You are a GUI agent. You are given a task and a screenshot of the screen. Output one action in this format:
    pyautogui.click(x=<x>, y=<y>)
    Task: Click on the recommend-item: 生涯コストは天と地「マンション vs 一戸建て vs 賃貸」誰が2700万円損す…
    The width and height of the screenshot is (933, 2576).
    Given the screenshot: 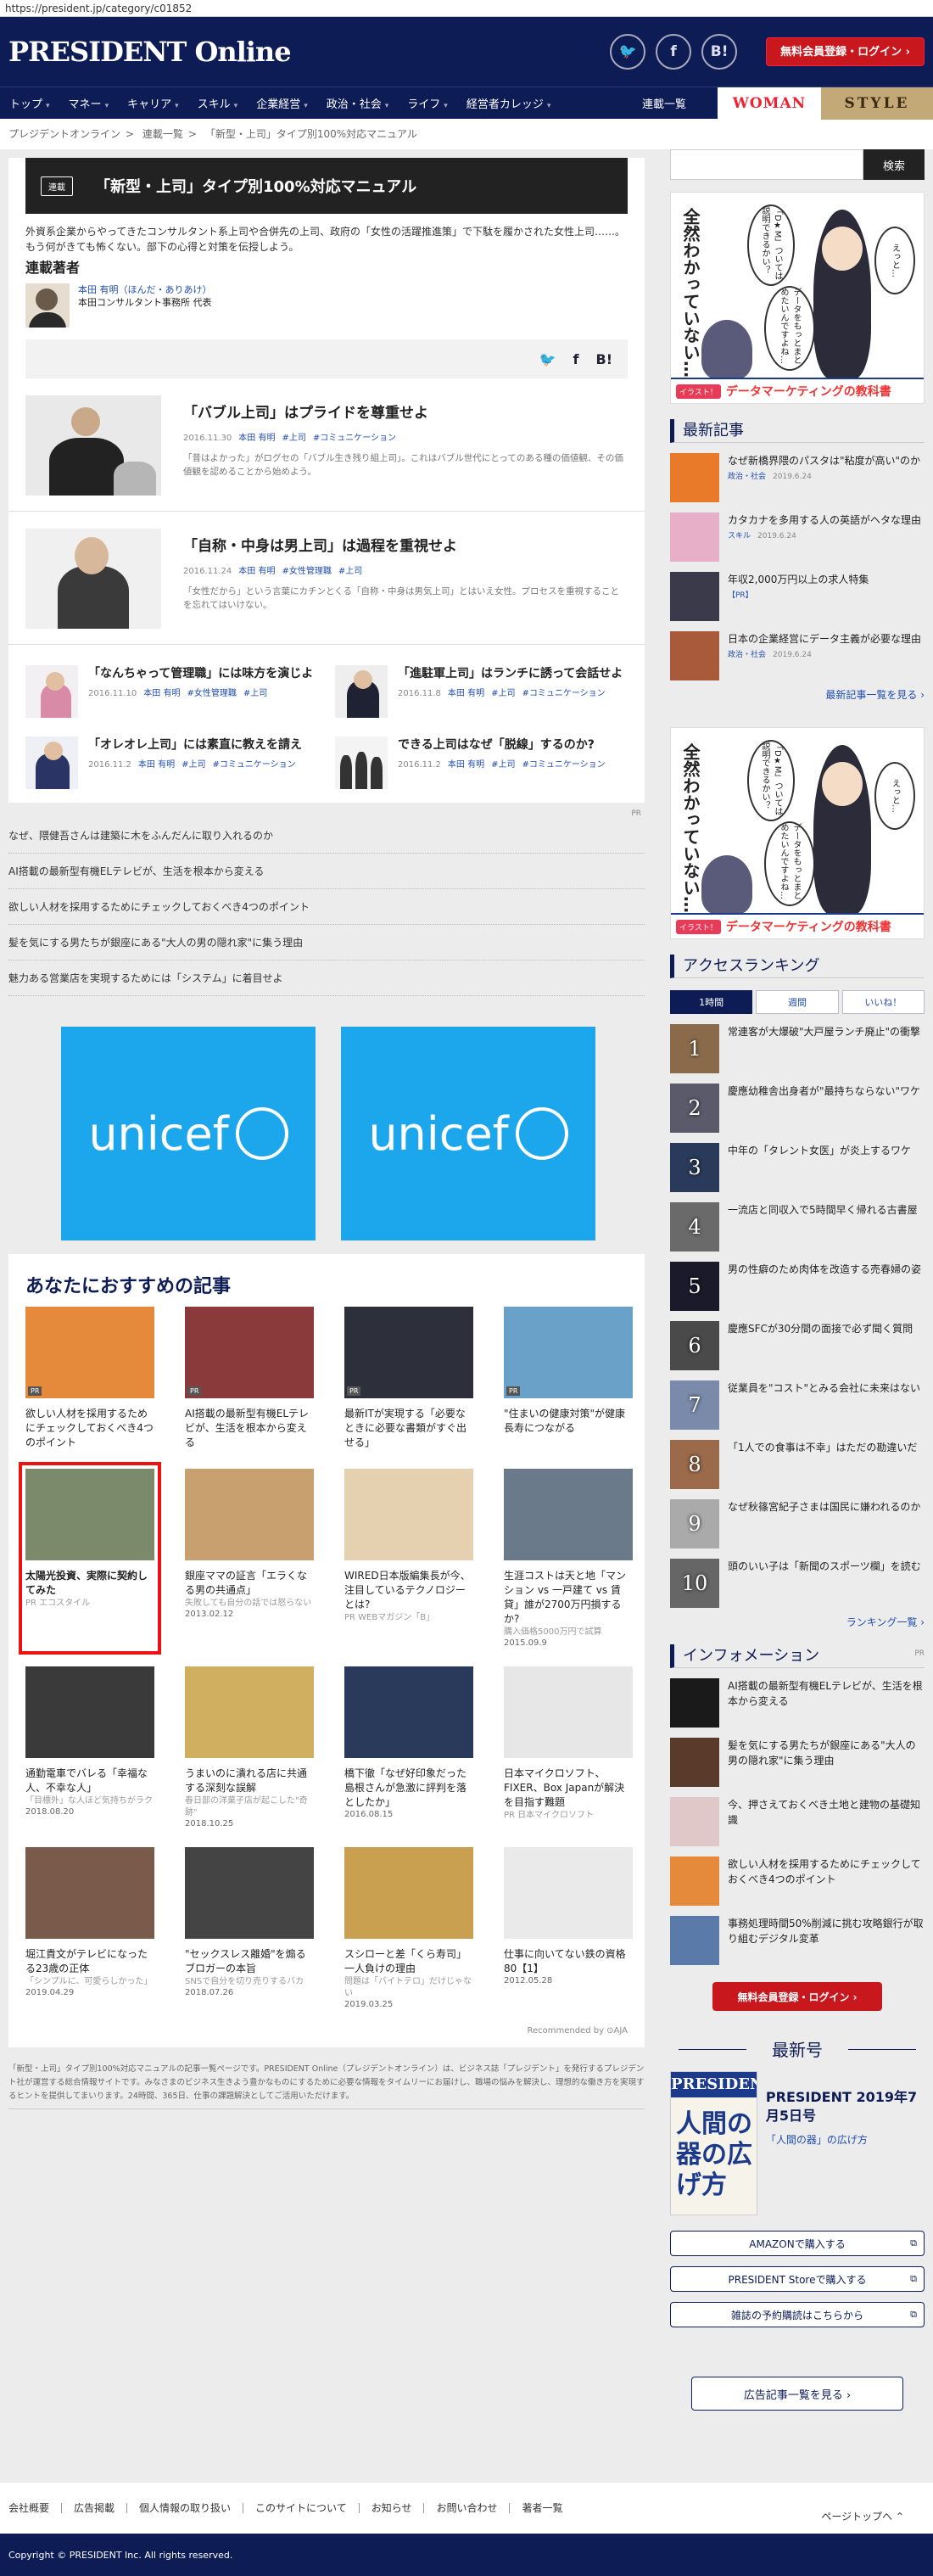 What is the action you would take?
    pyautogui.click(x=568, y=1559)
    